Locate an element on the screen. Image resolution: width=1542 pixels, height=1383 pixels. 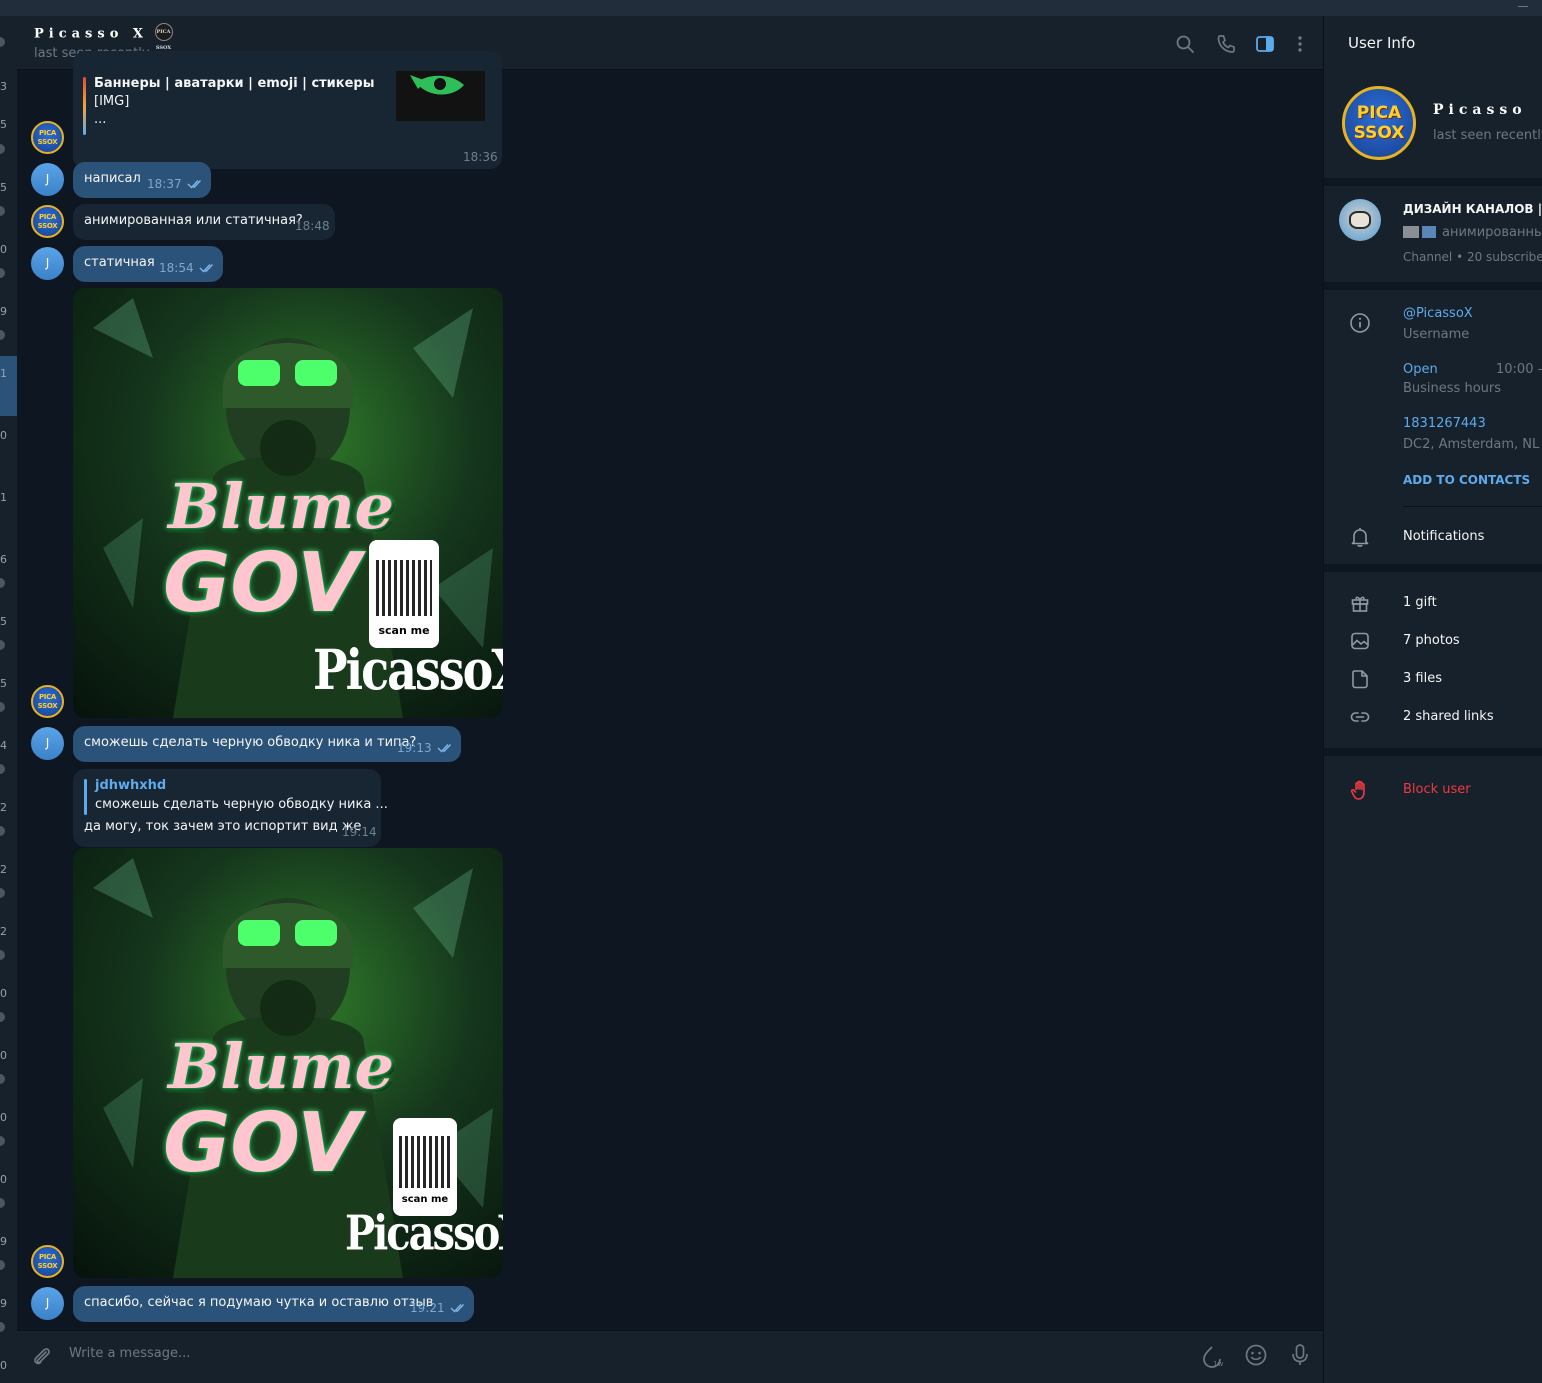
preview-thumbnail is located at coordinates (440, 96).